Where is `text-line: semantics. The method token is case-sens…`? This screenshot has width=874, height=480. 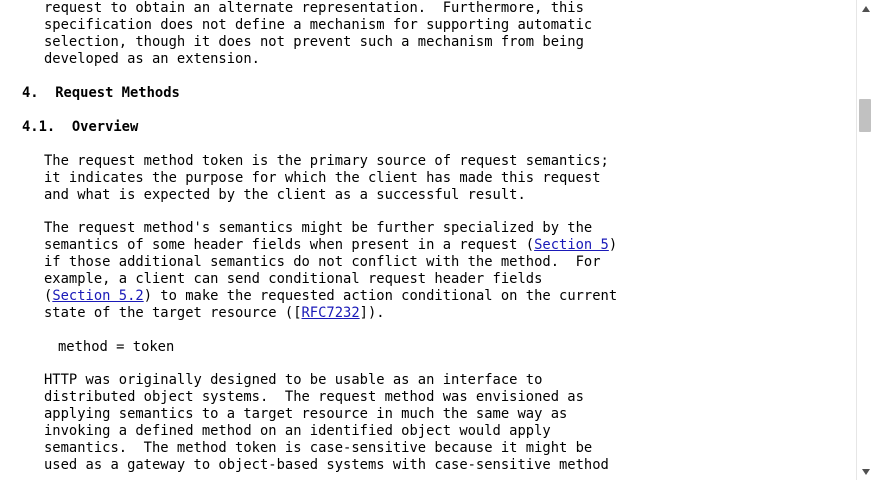 text-line: semantics. The method token is case-sens… is located at coordinates (318, 448).